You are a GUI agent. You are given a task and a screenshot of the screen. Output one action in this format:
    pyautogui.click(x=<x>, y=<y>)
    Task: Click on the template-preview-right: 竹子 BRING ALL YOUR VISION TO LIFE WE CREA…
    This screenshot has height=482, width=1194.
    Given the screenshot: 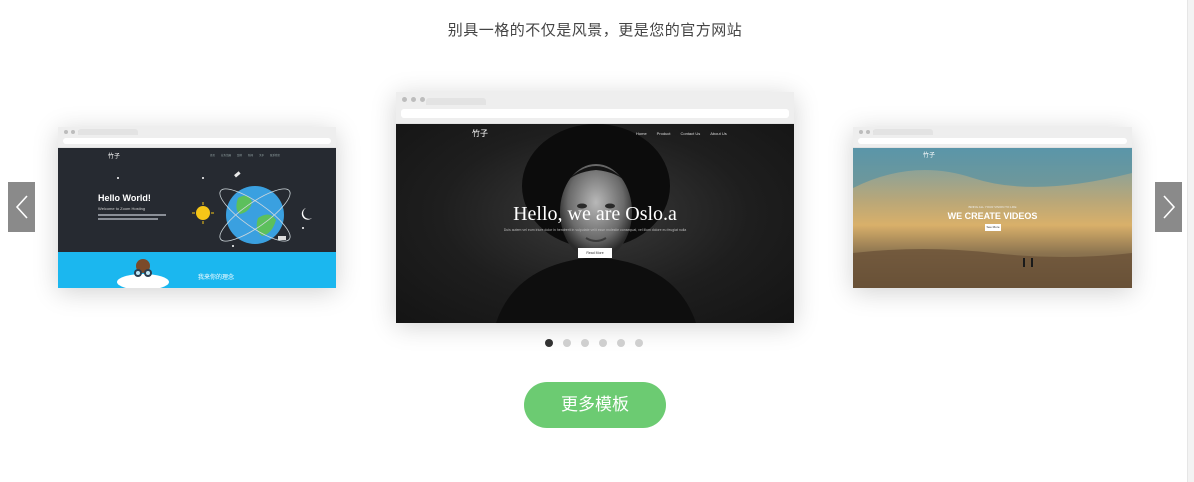 What is the action you would take?
    pyautogui.click(x=992, y=207)
    